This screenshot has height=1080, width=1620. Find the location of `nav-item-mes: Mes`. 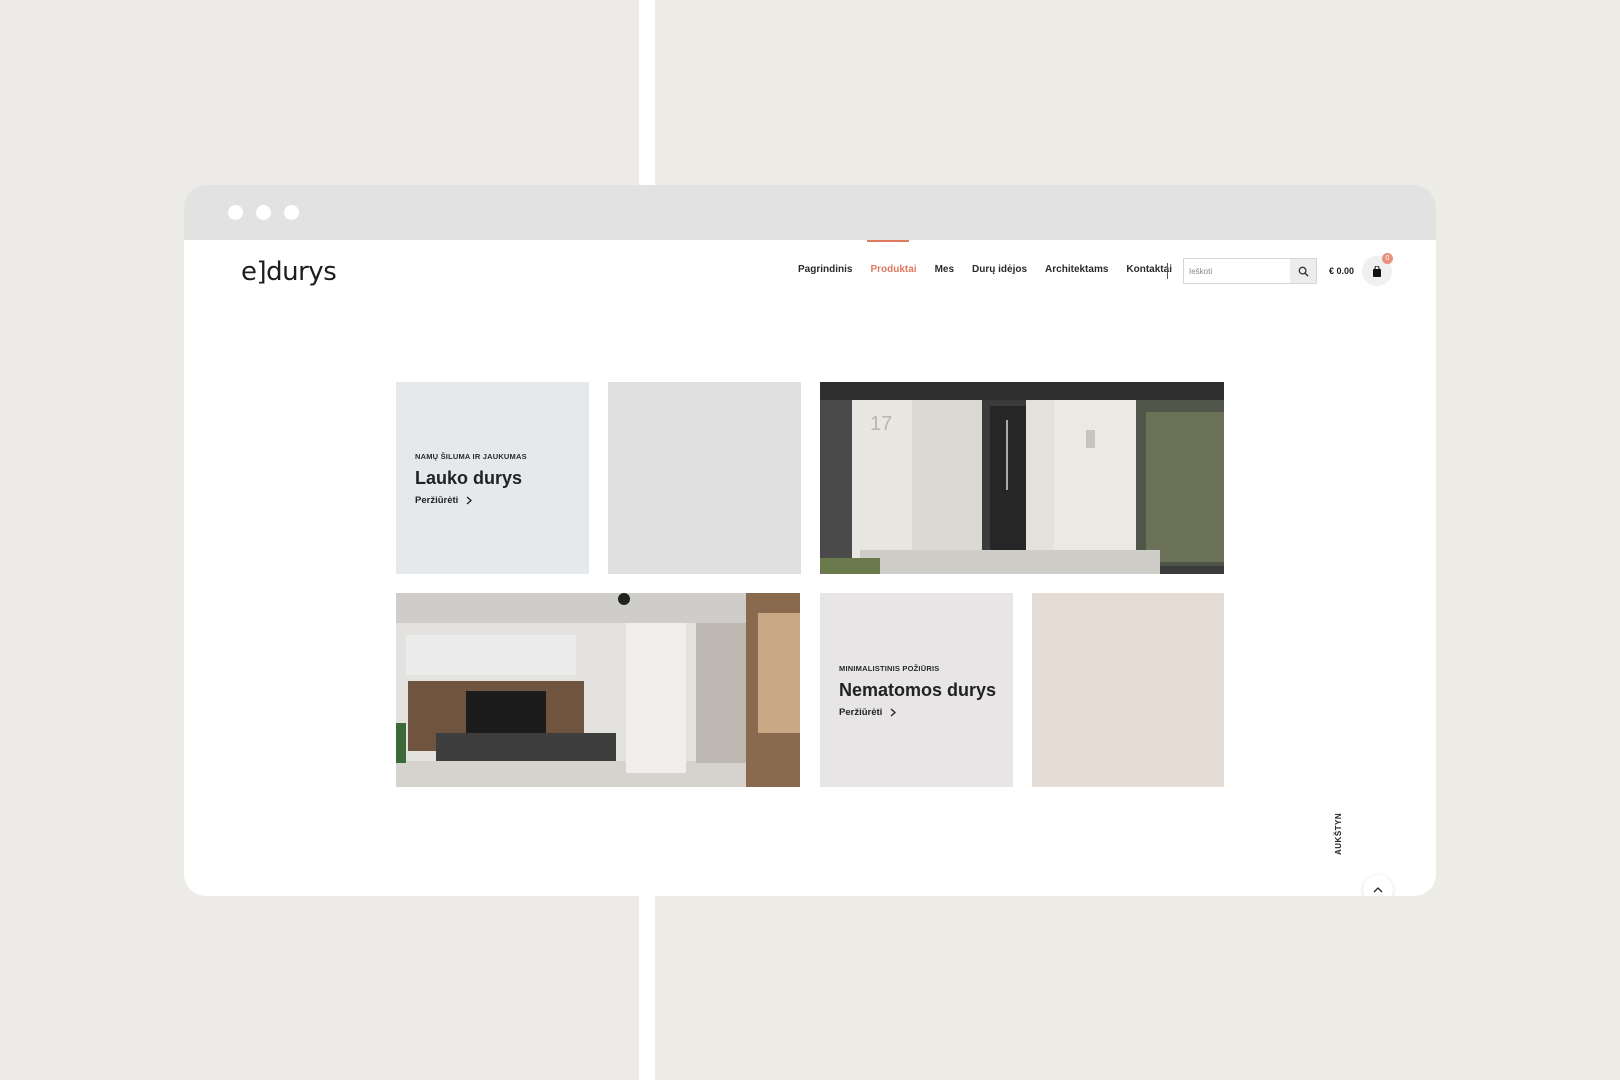

nav-item-mes: Mes is located at coordinates (944, 269).